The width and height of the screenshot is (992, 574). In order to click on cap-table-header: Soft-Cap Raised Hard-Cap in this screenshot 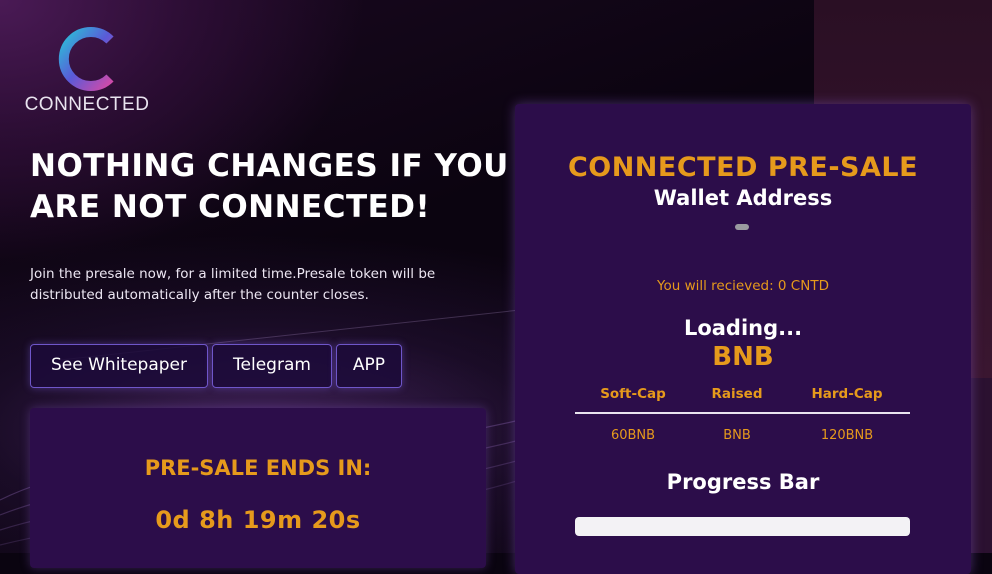, I will do `click(742, 397)`.